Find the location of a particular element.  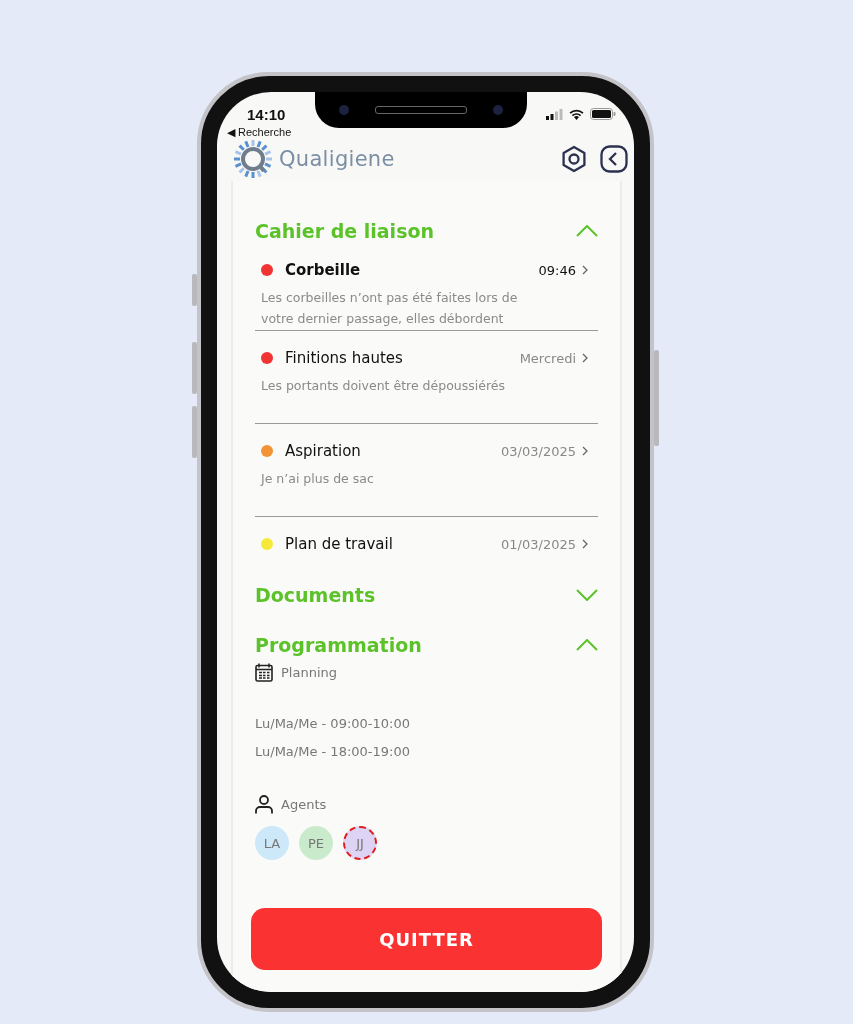

message-text: Je n’ai plus de sac is located at coordinates (318, 479).